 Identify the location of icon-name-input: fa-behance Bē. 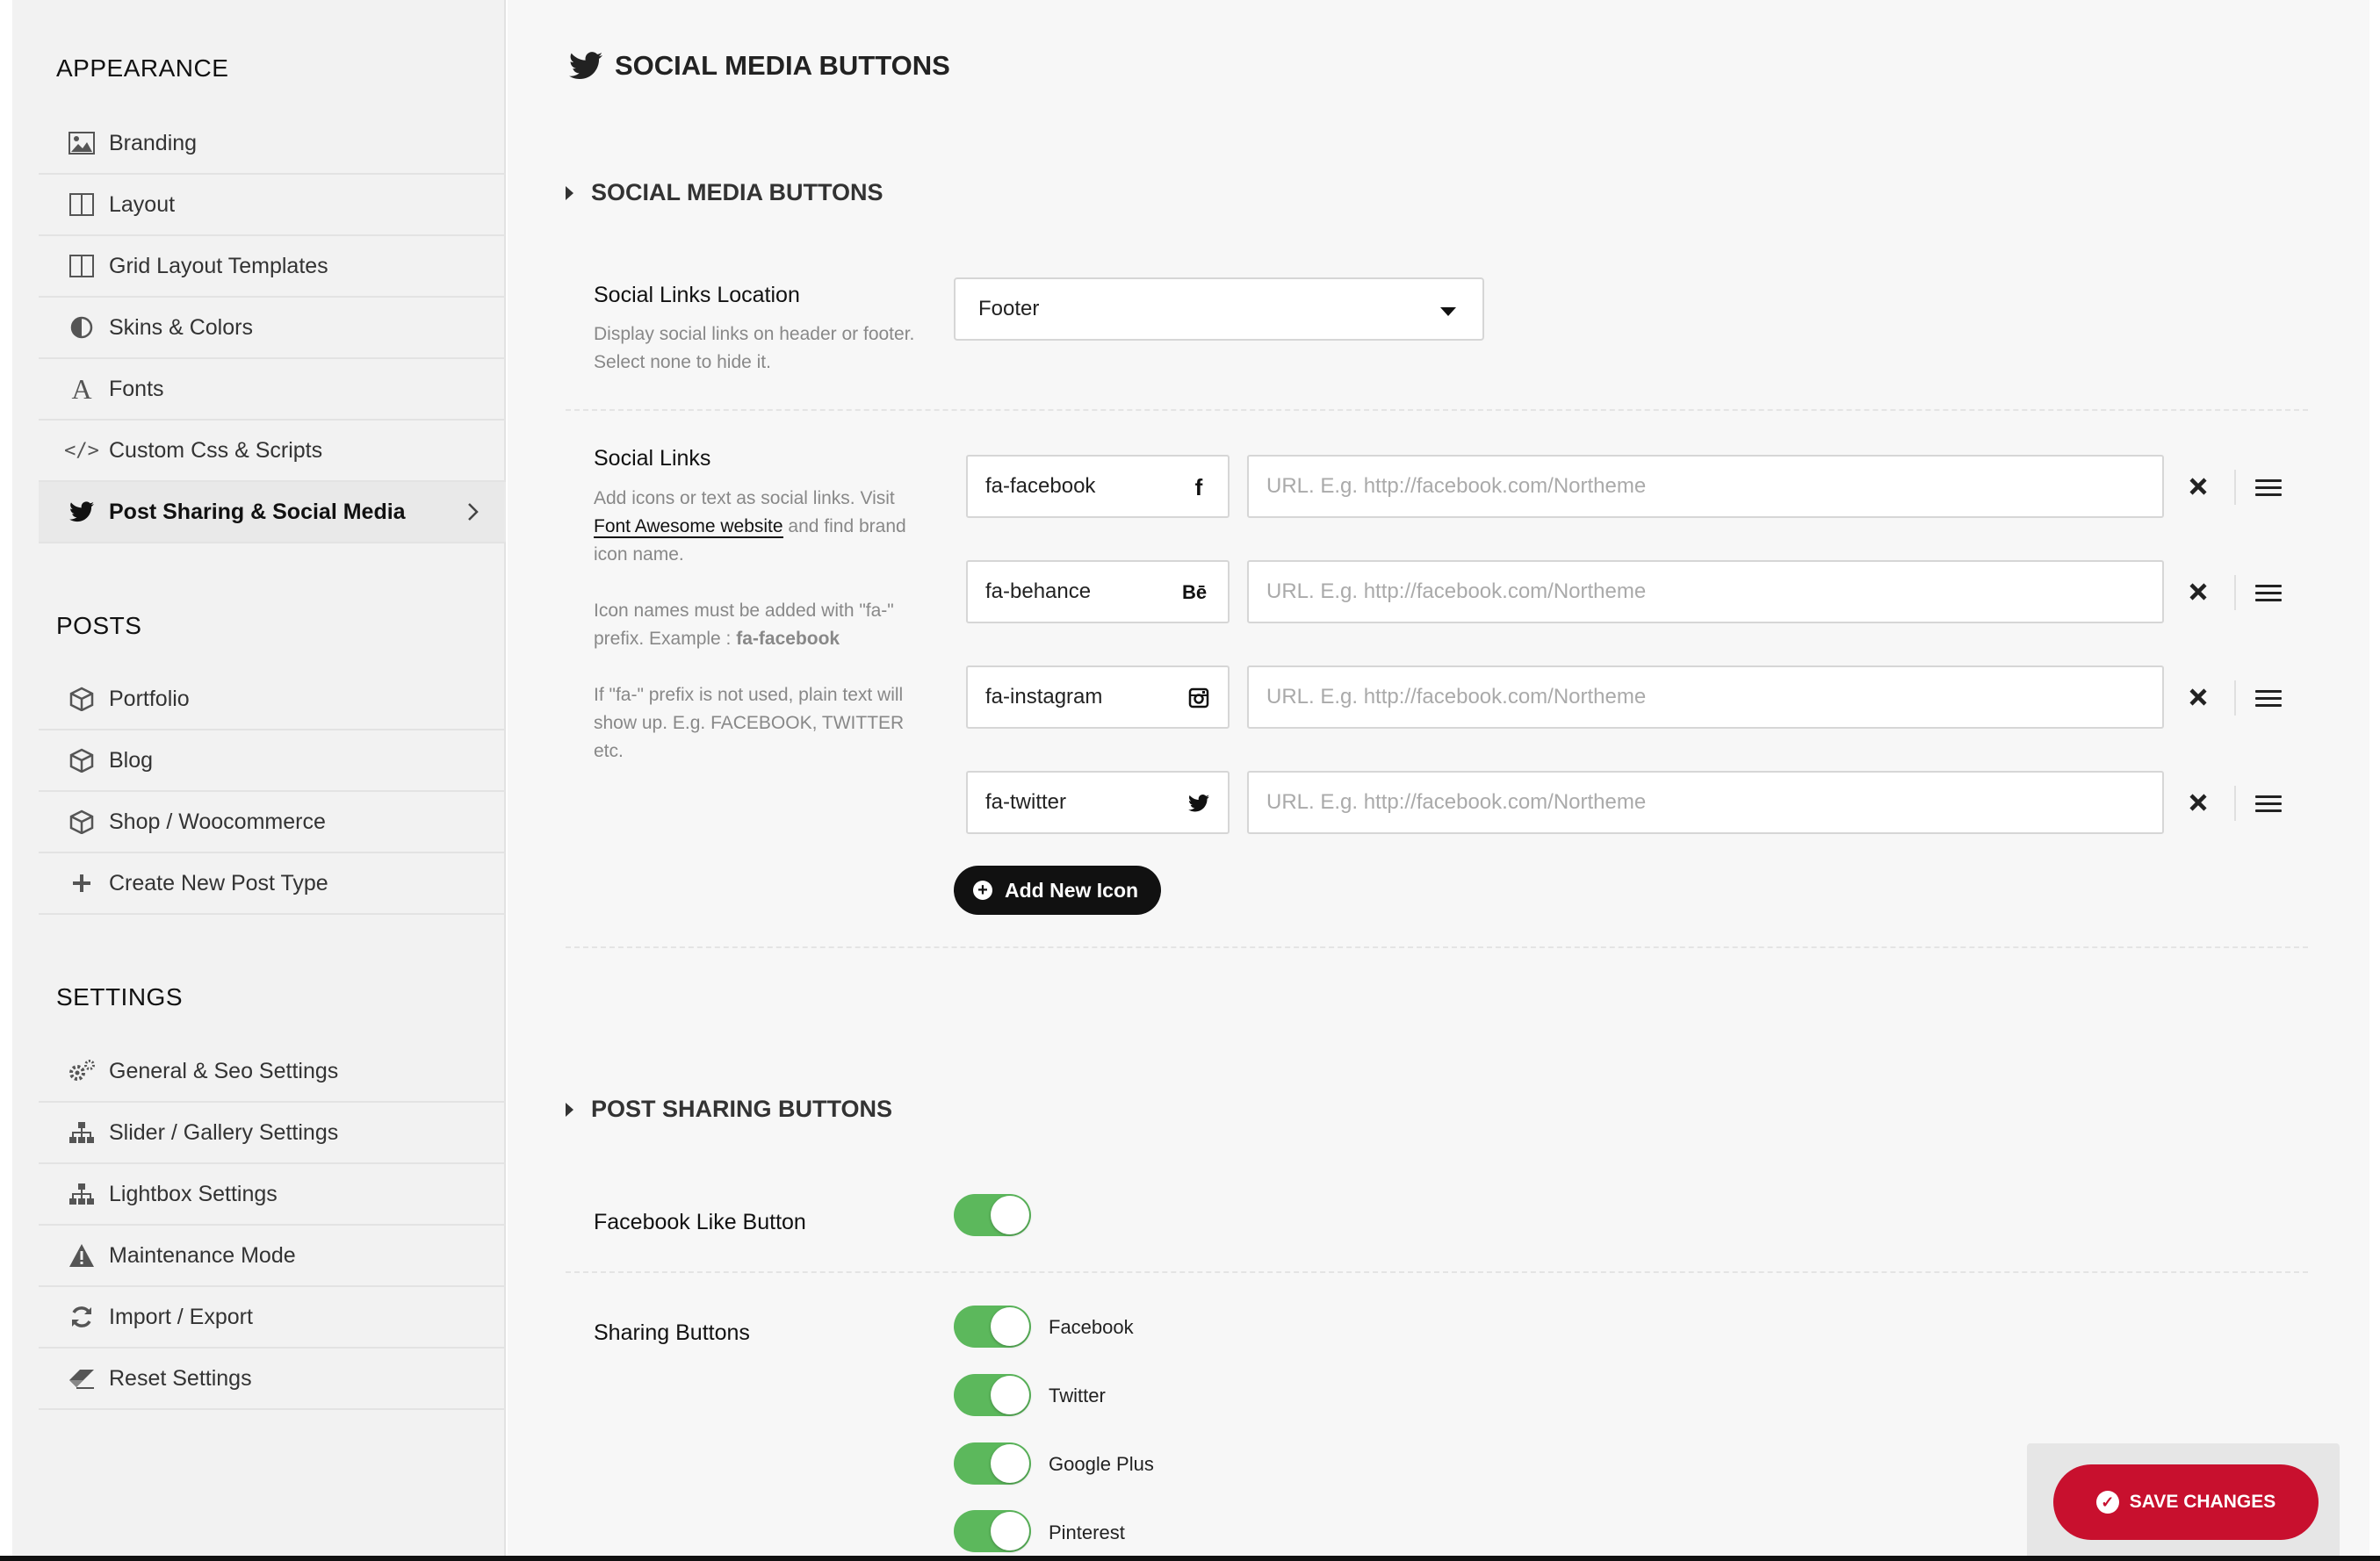
(1098, 591).